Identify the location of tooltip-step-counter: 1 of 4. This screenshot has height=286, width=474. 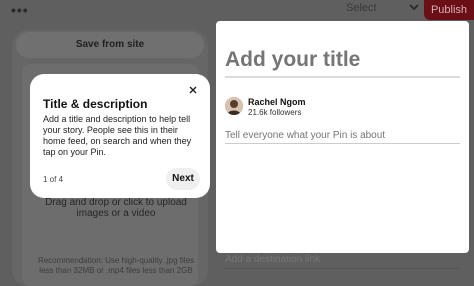
(53, 179).